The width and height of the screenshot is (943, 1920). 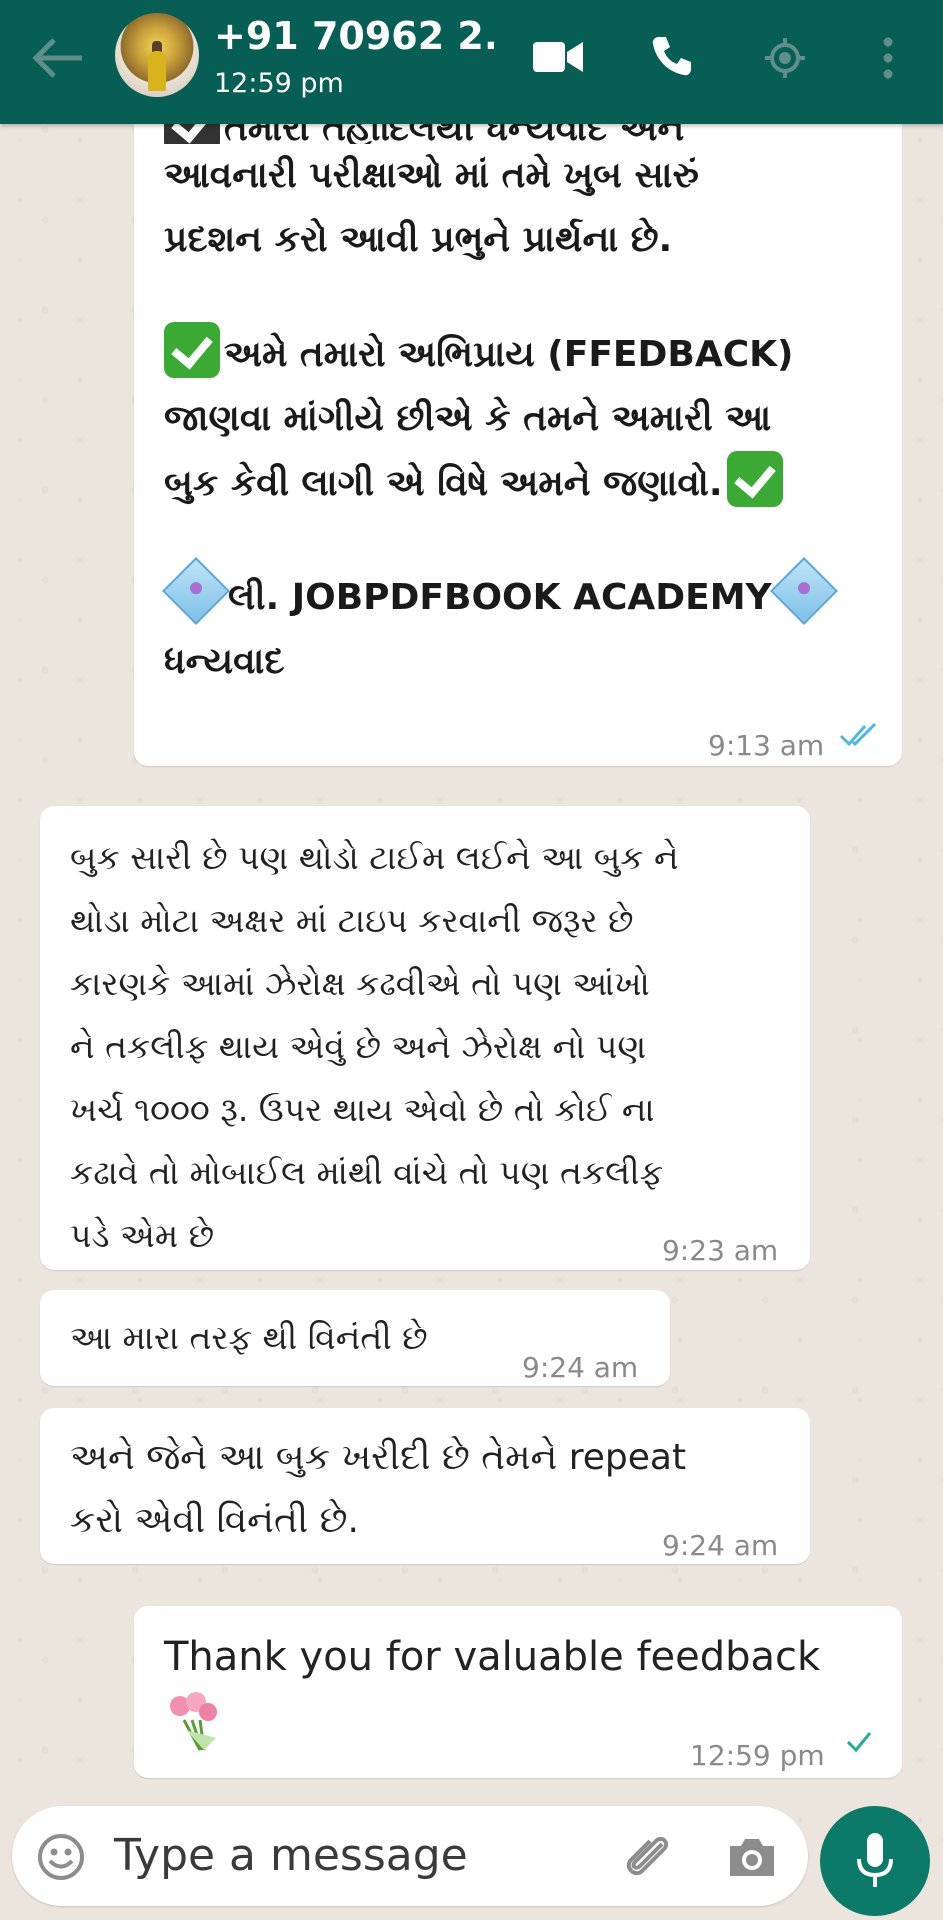 What do you see at coordinates (157, 55) in the screenshot?
I see `avatar` at bounding box center [157, 55].